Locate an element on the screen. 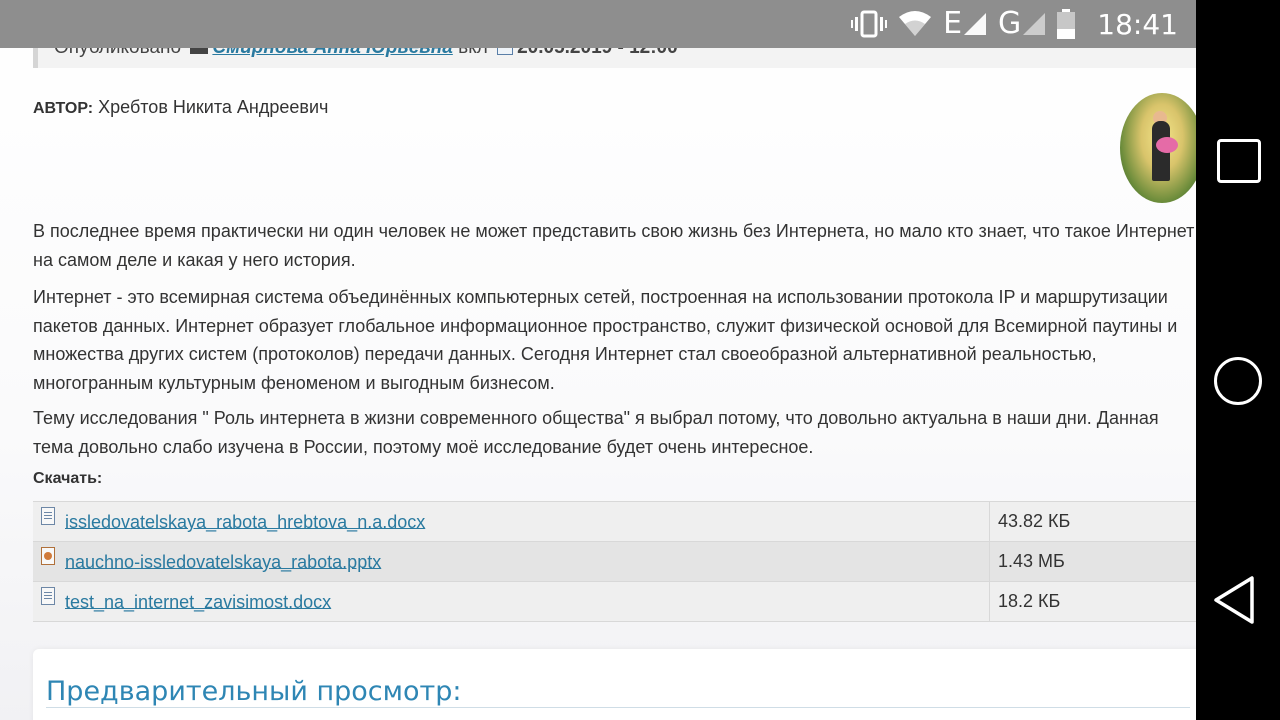 The height and width of the screenshot is (720, 1280). battery-icon is located at coordinates (1066, 24).